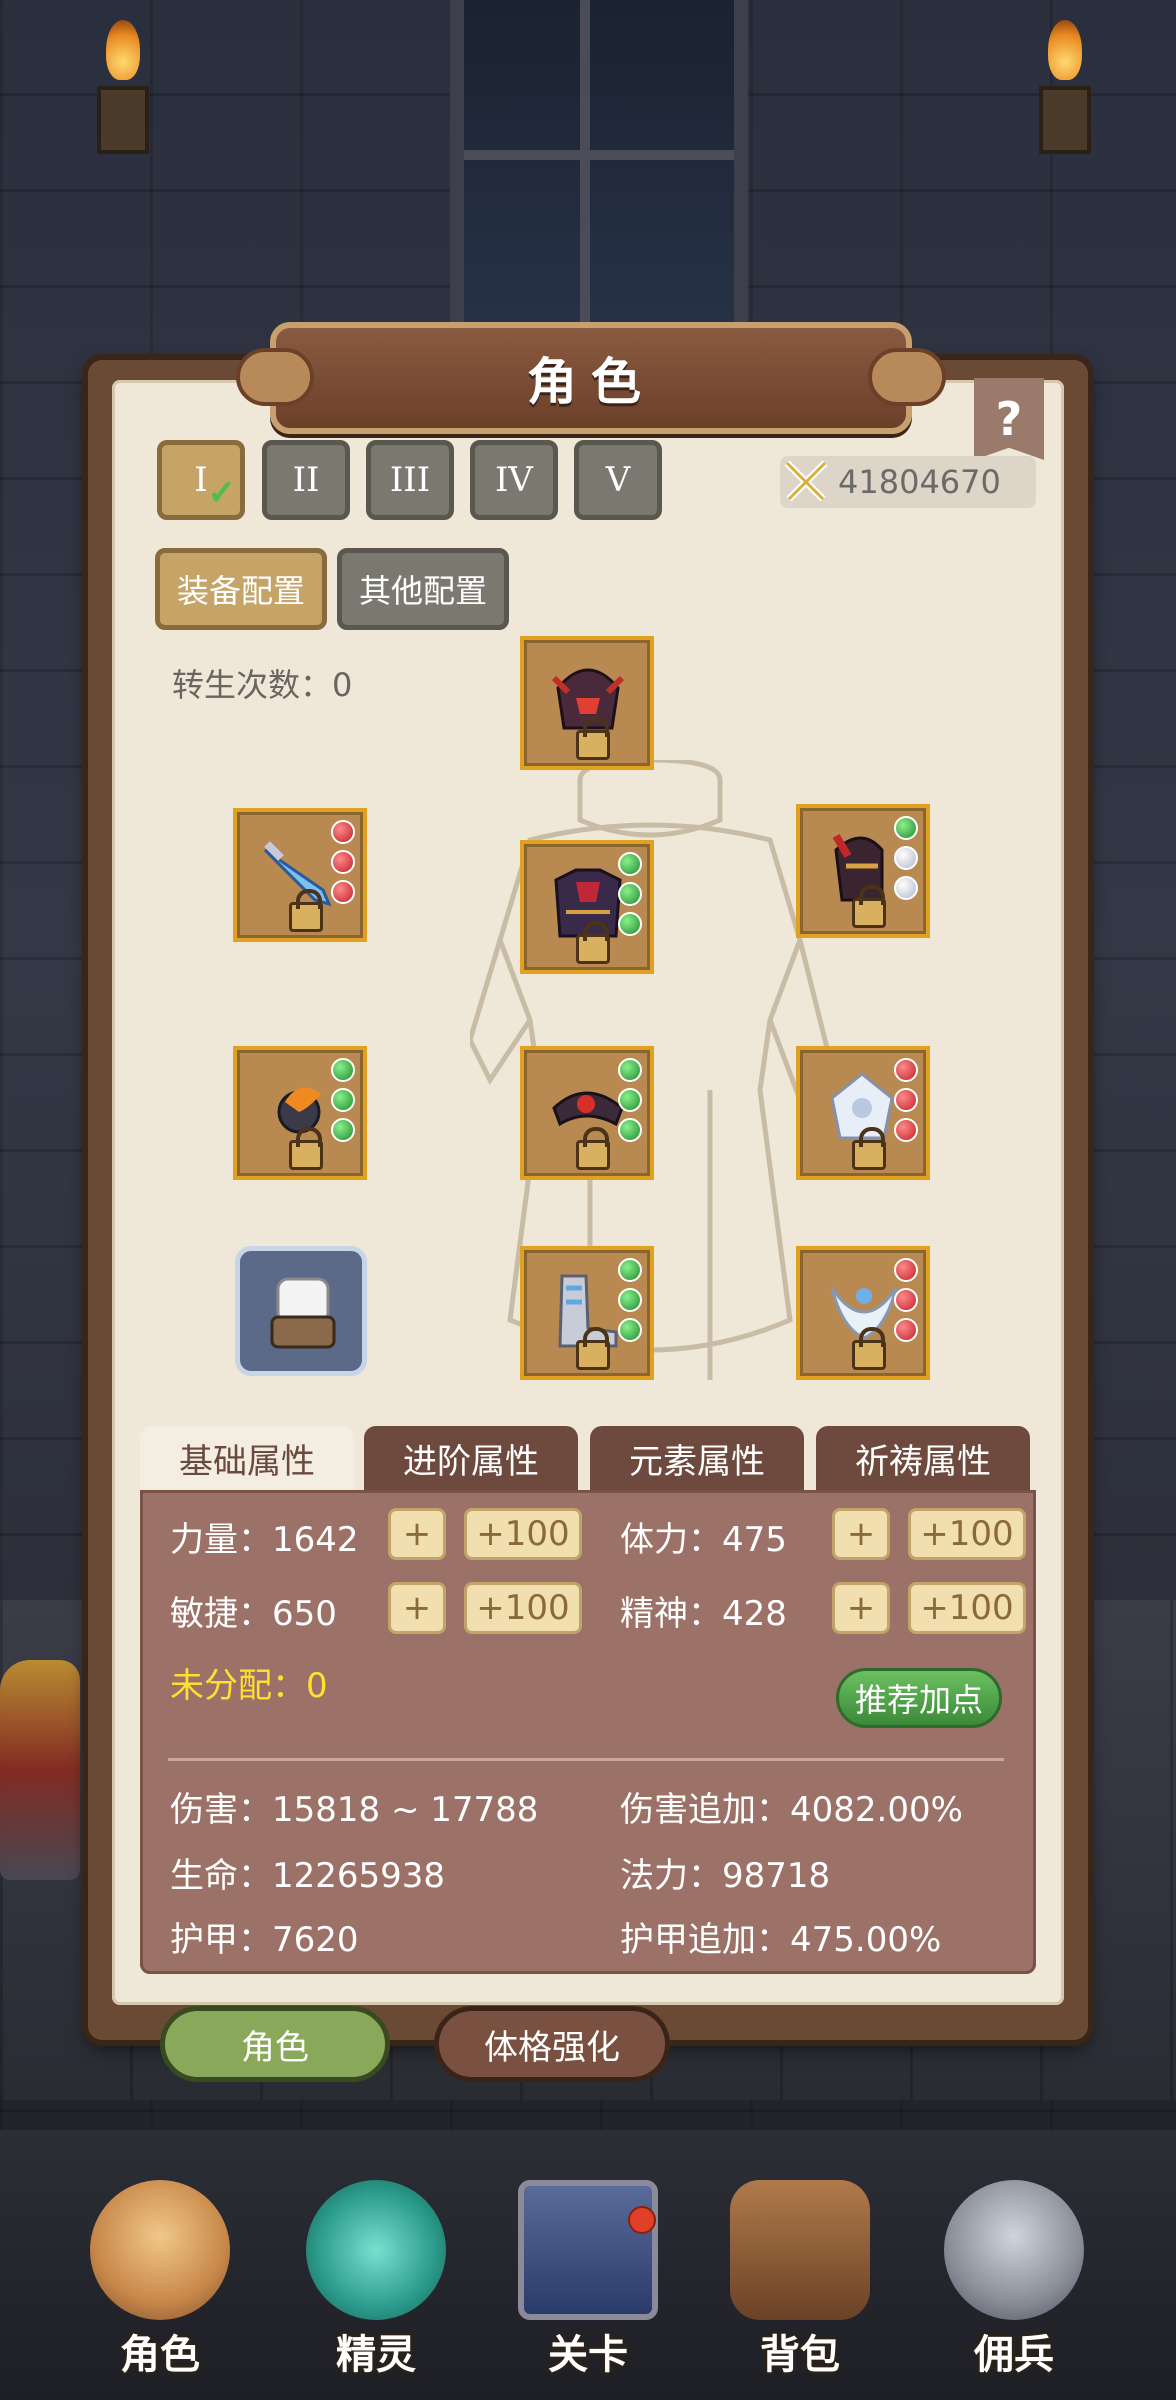  Describe the element at coordinates (1014, 2355) in the screenshot. I see `nav-label: 佣兵` at that location.